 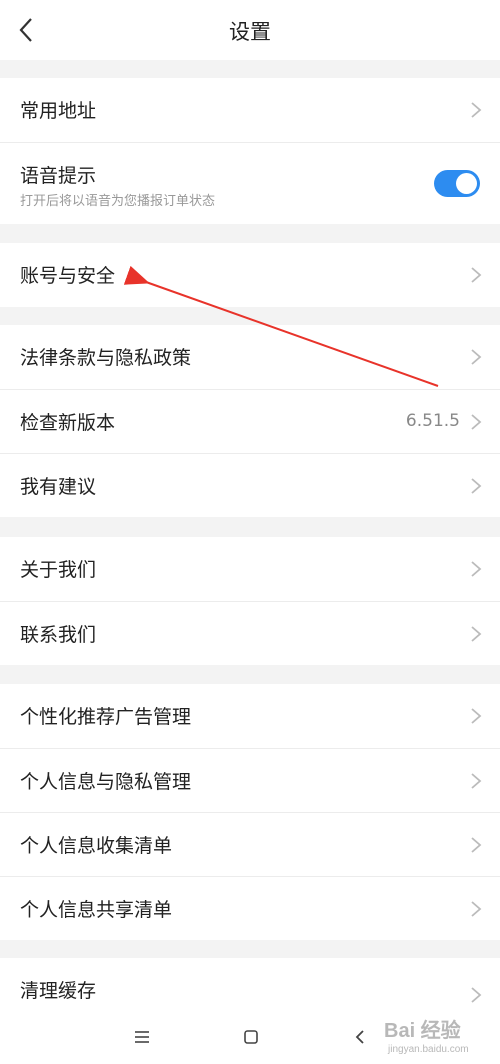 I want to click on legal-privacy-label: 法律条款与隐私政策, so click(x=106, y=358).